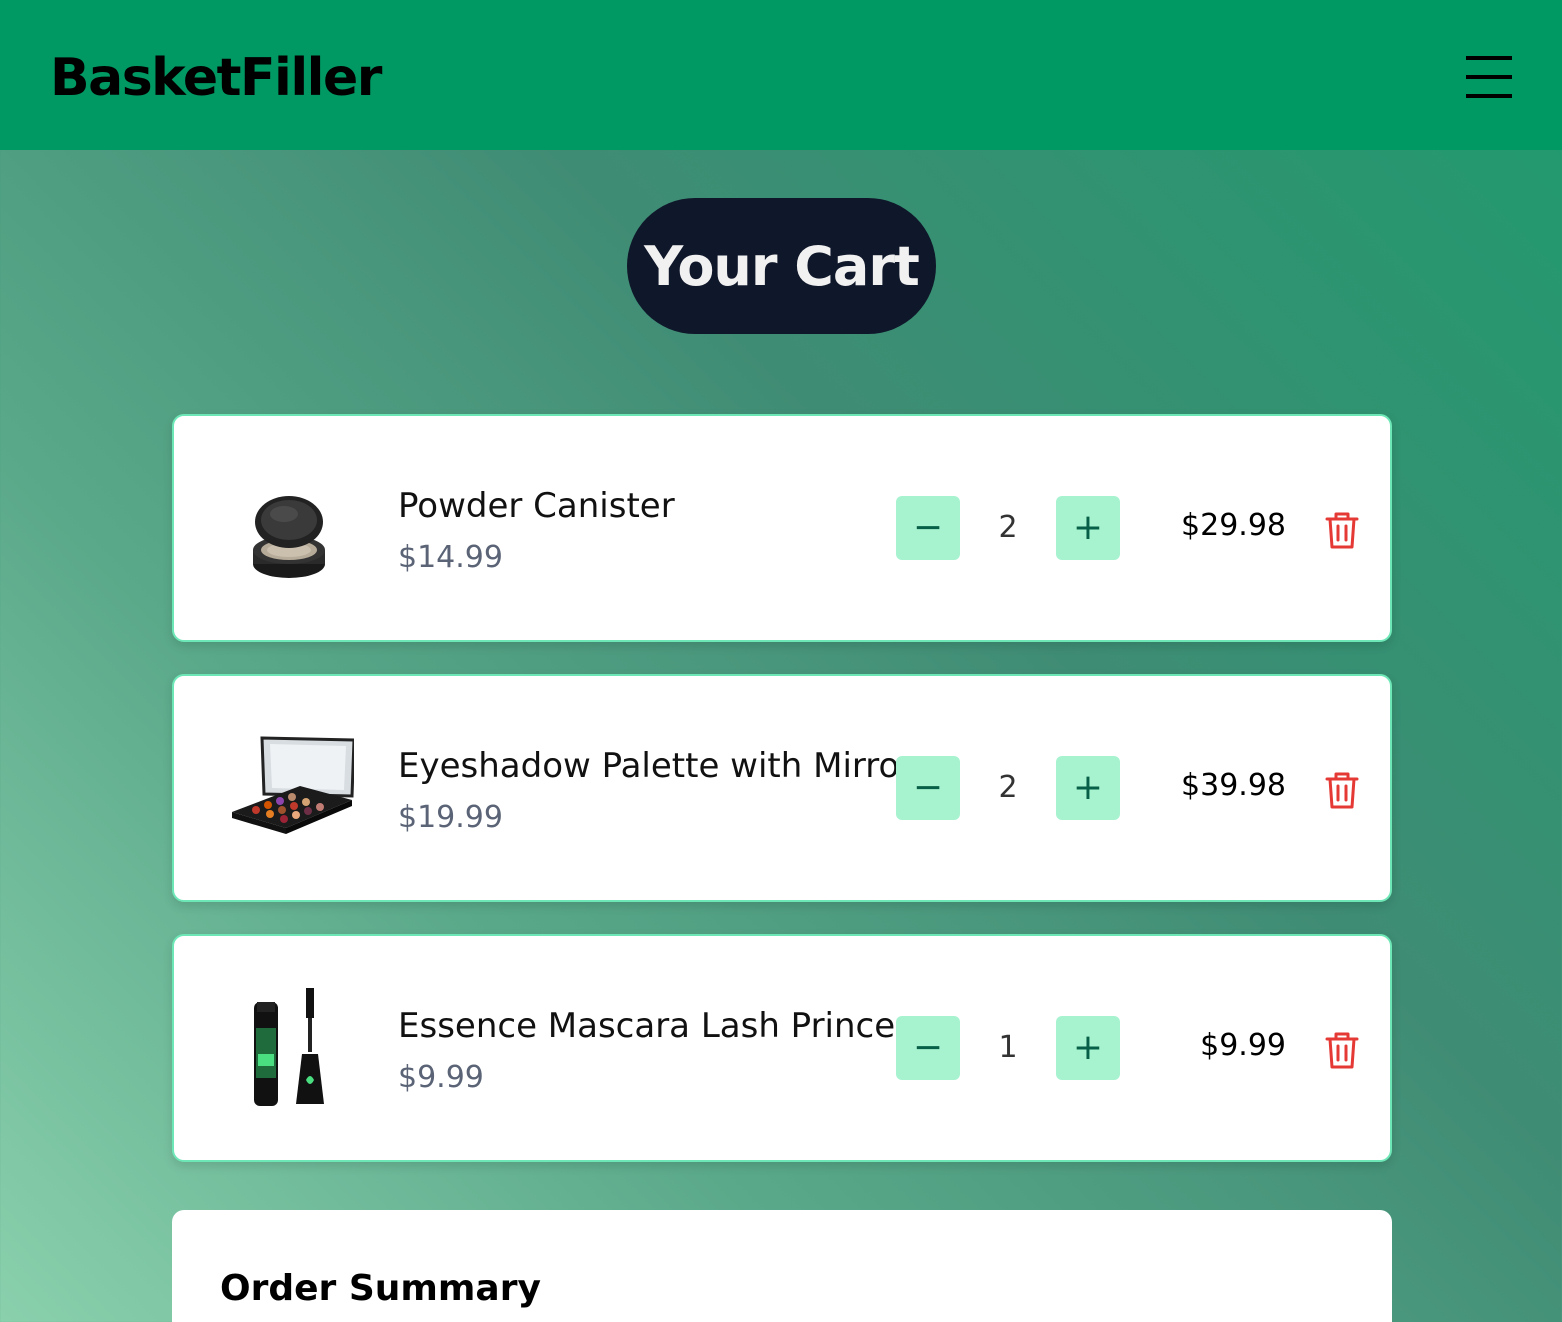  I want to click on page-title: Your Cart, so click(782, 266).